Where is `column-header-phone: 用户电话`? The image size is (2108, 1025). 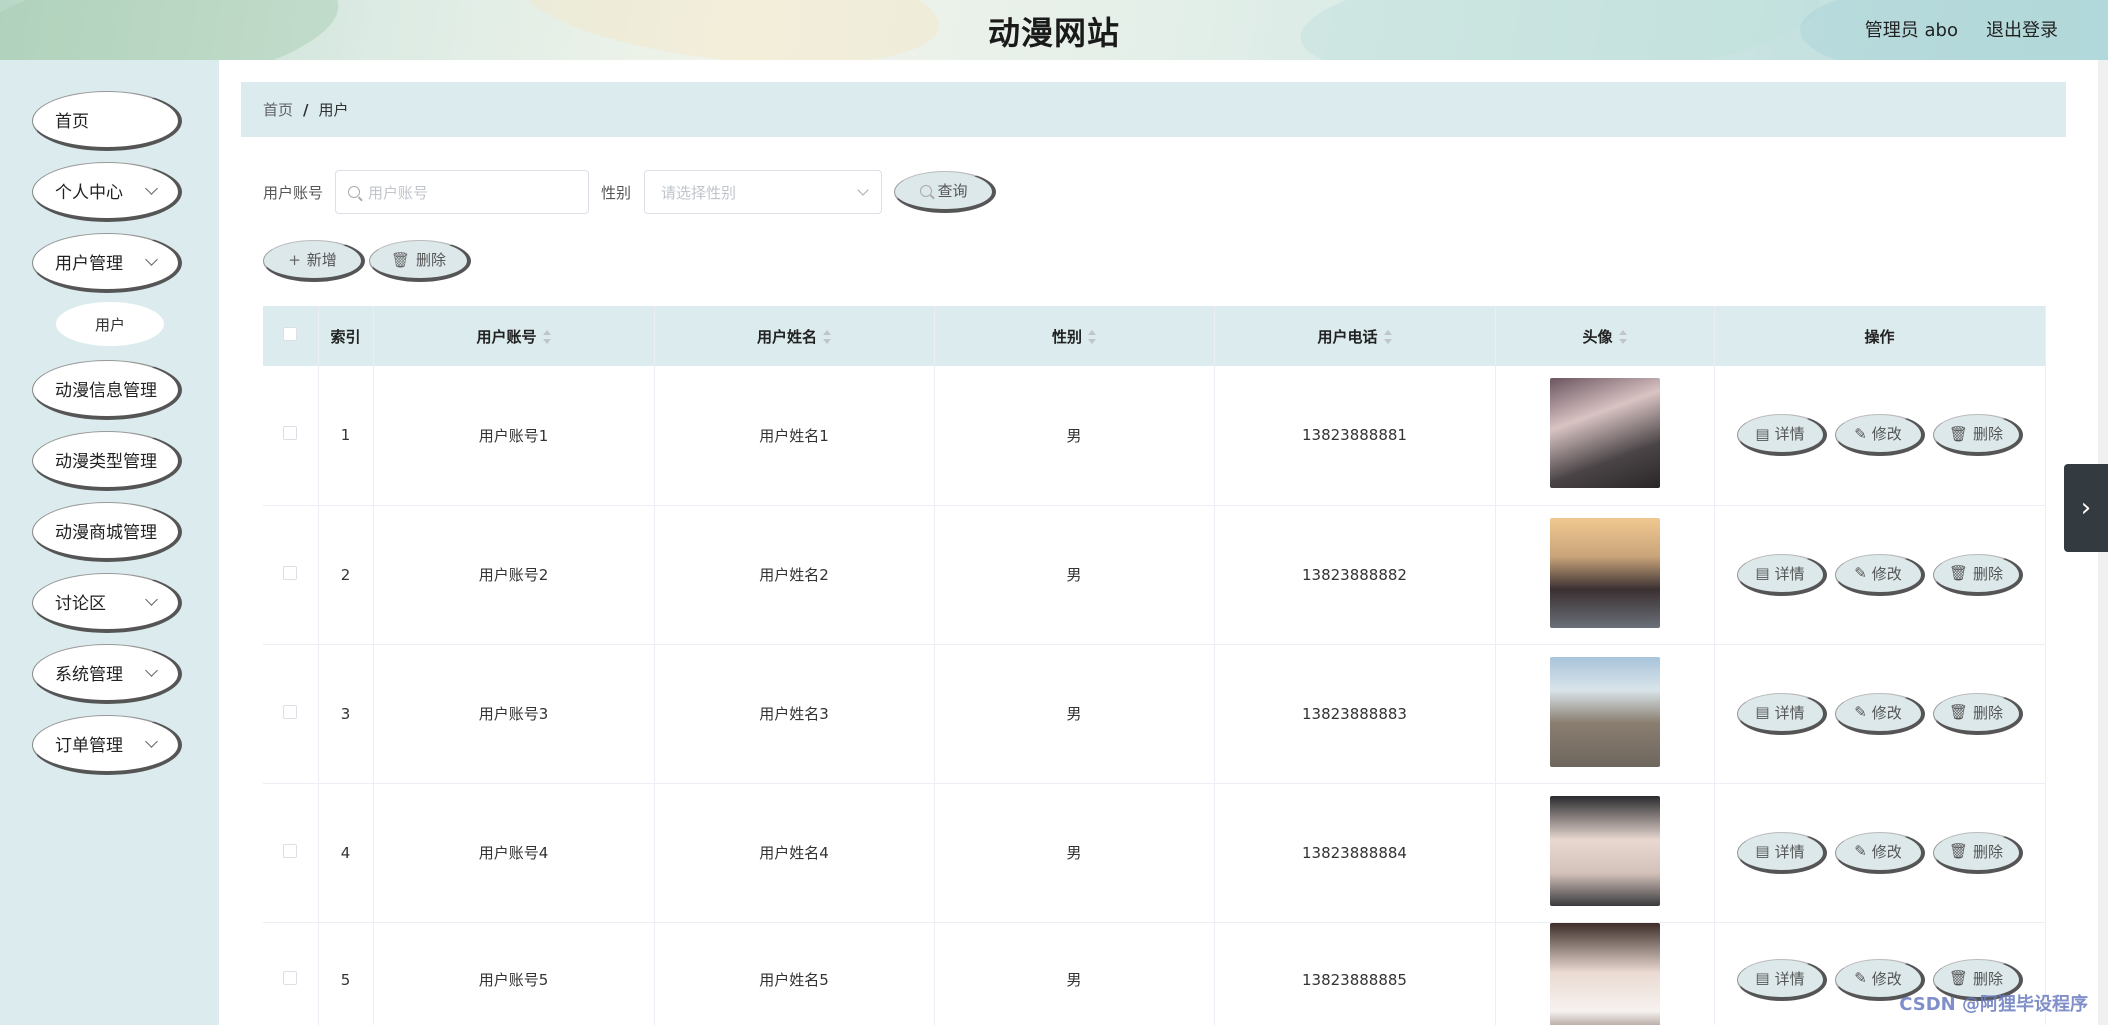 column-header-phone: 用户电话 is located at coordinates (1355, 336).